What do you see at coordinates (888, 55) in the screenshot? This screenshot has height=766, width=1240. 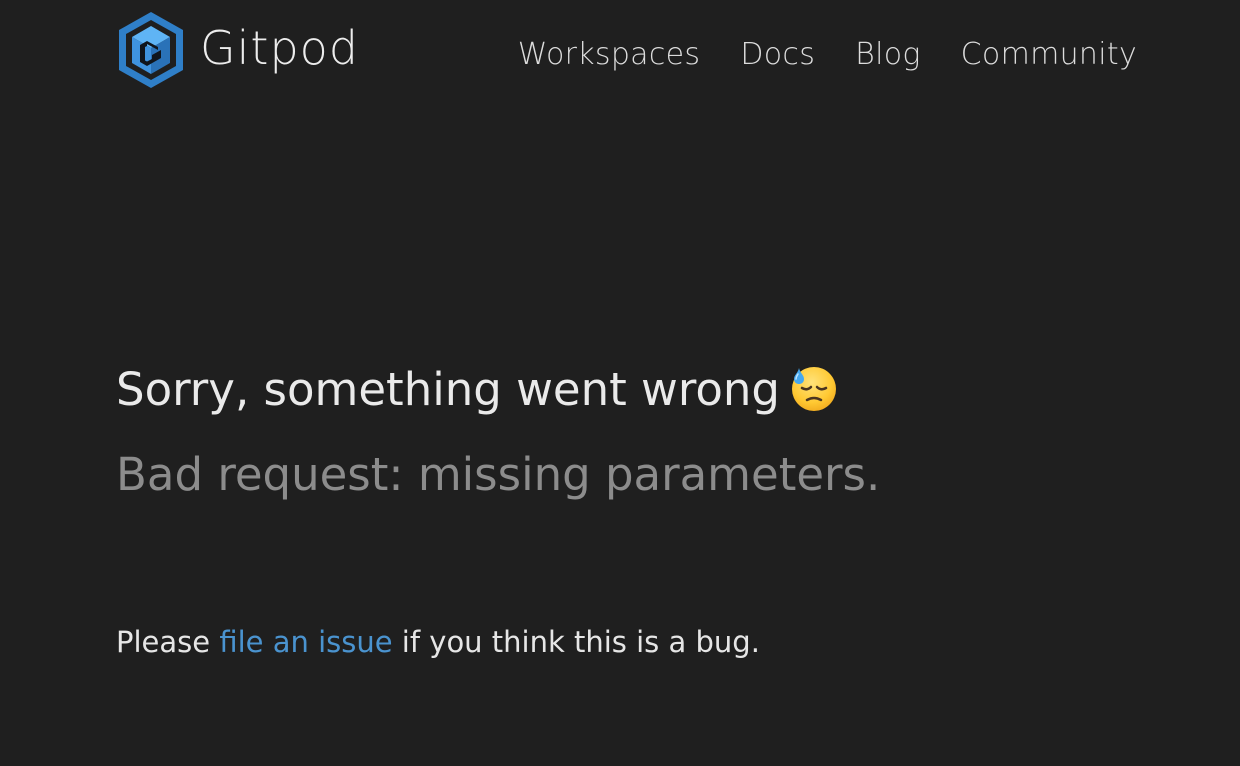 I see `nav-blog-link: Blog` at bounding box center [888, 55].